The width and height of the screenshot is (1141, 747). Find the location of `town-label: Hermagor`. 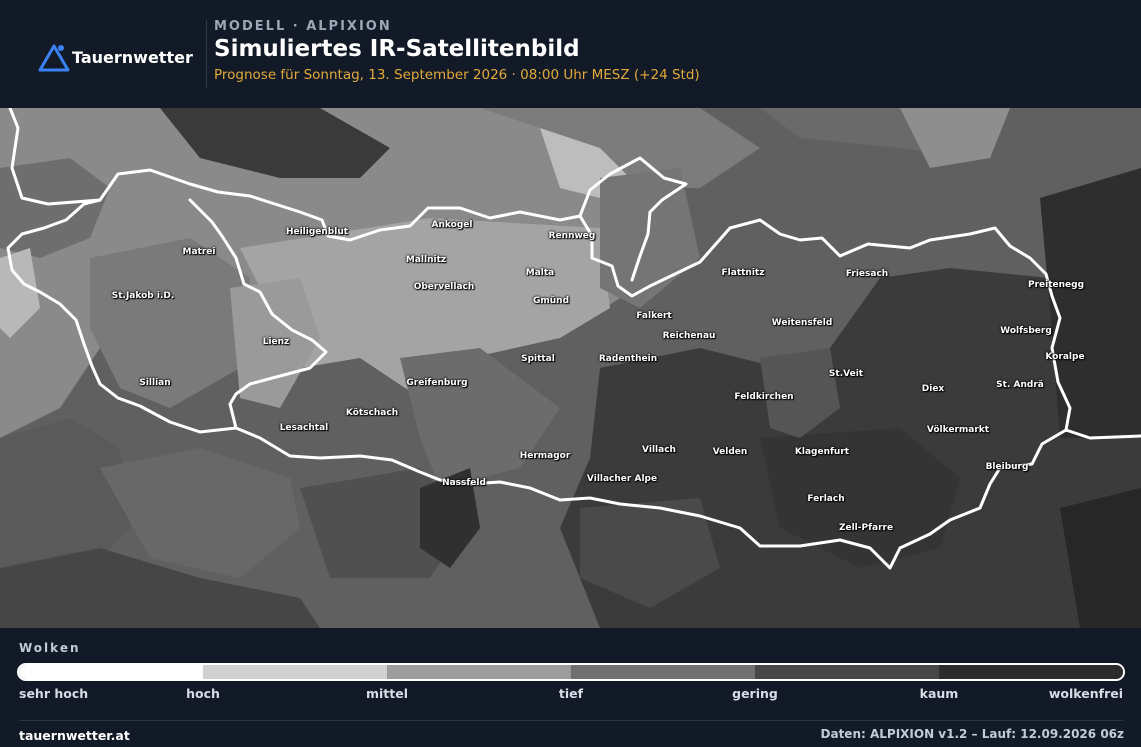

town-label: Hermagor is located at coordinates (545, 456).